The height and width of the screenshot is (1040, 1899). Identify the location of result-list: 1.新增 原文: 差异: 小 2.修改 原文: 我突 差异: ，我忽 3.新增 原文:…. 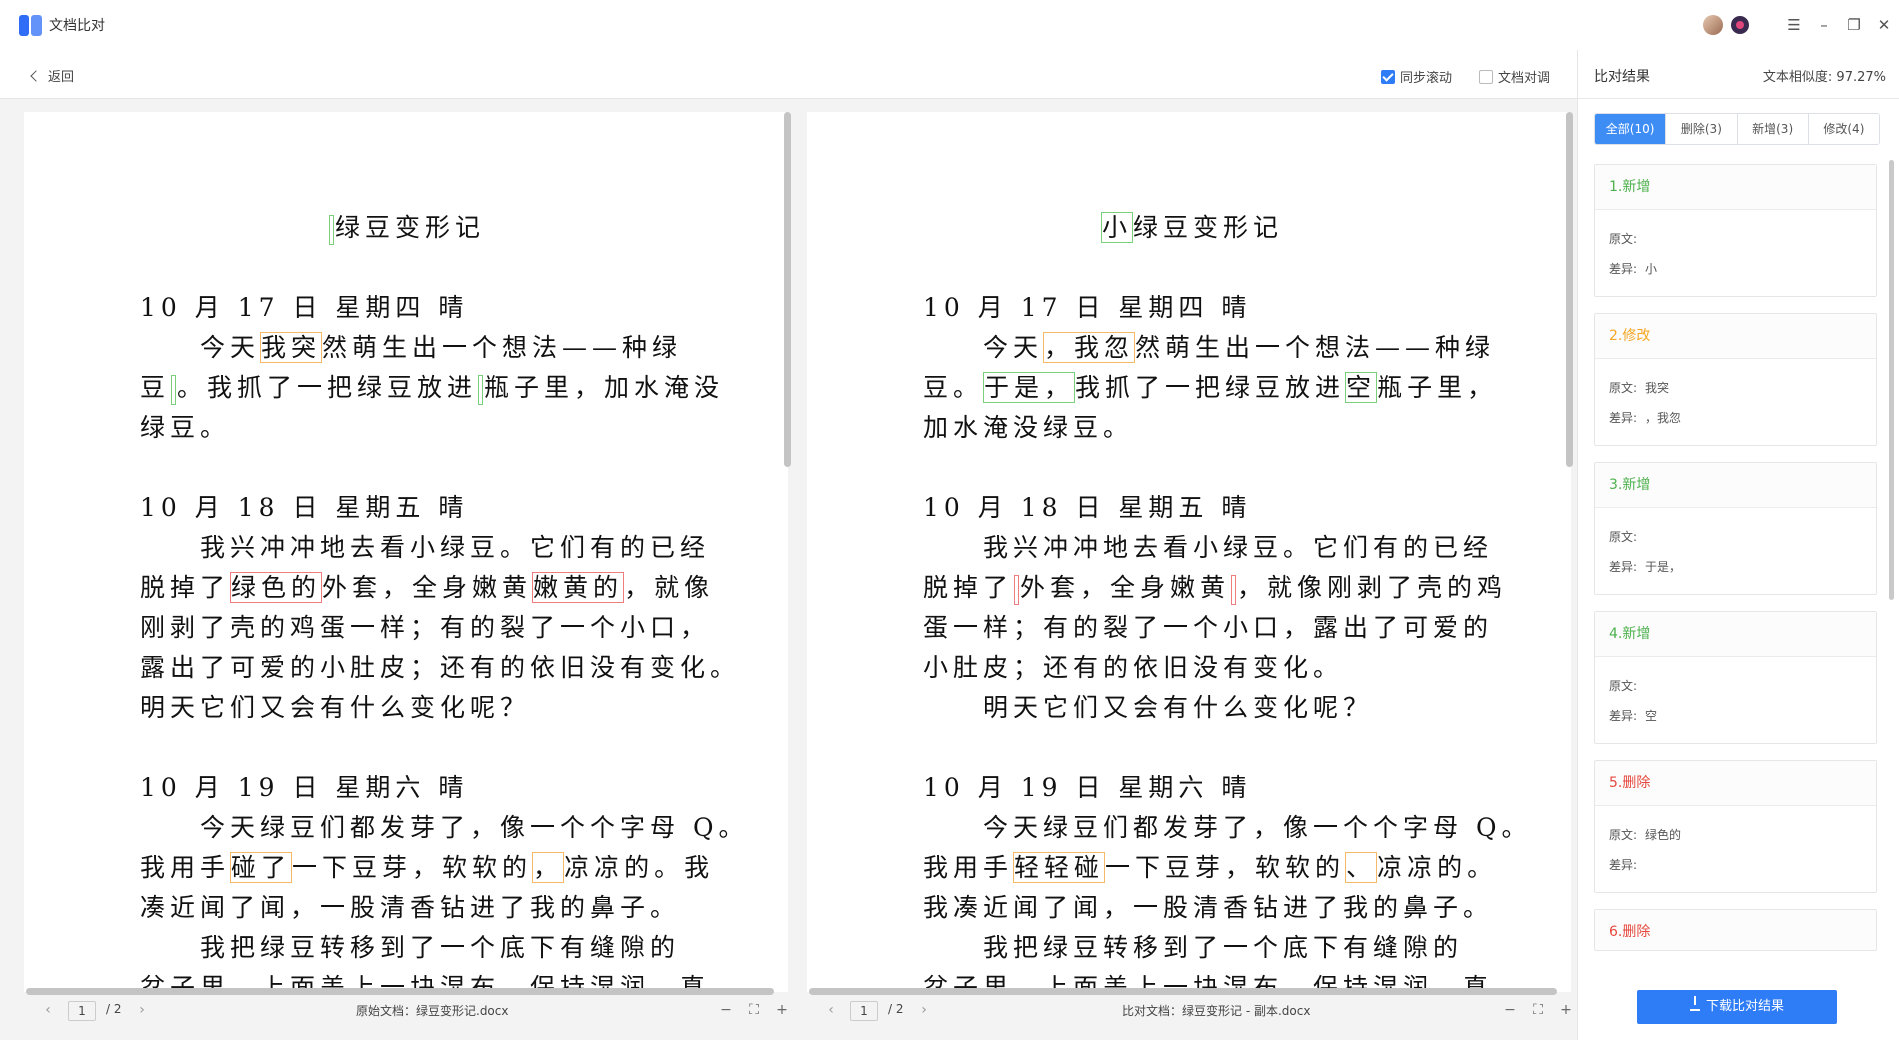
(1739, 565).